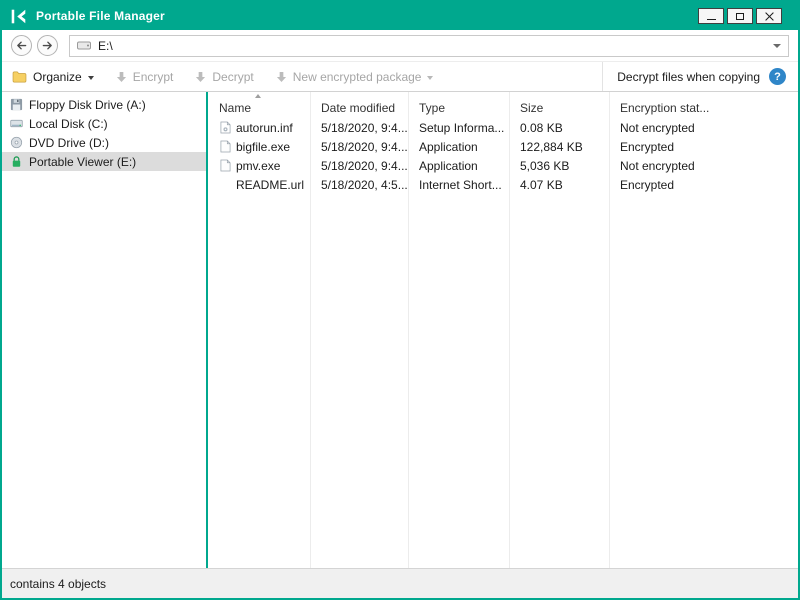  I want to click on arrow-left-icon, so click(22, 45).